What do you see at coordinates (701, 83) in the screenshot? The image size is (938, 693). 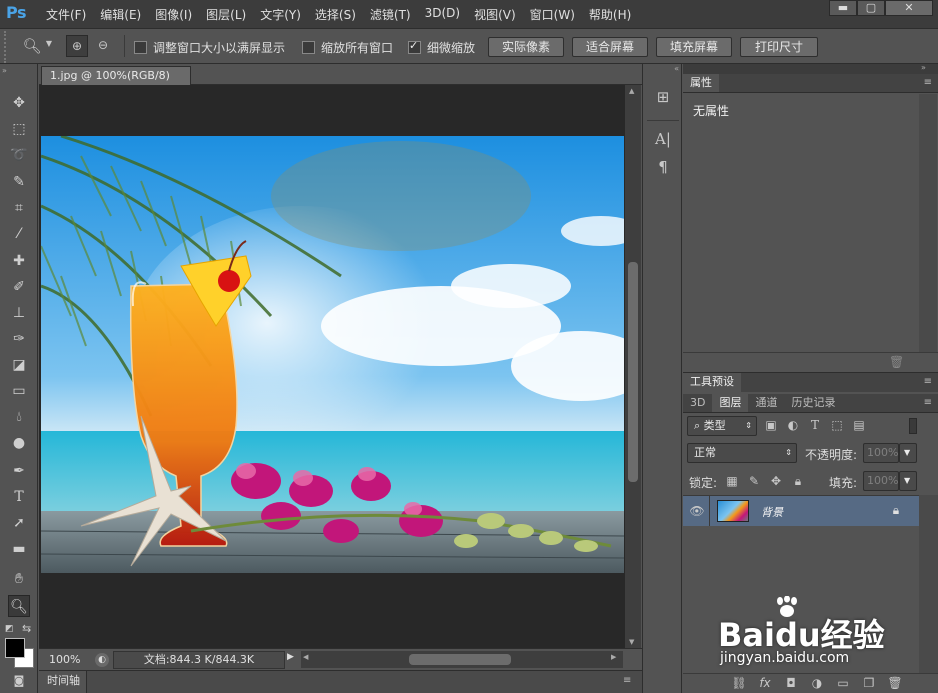 I see `tab-properties: 属性` at bounding box center [701, 83].